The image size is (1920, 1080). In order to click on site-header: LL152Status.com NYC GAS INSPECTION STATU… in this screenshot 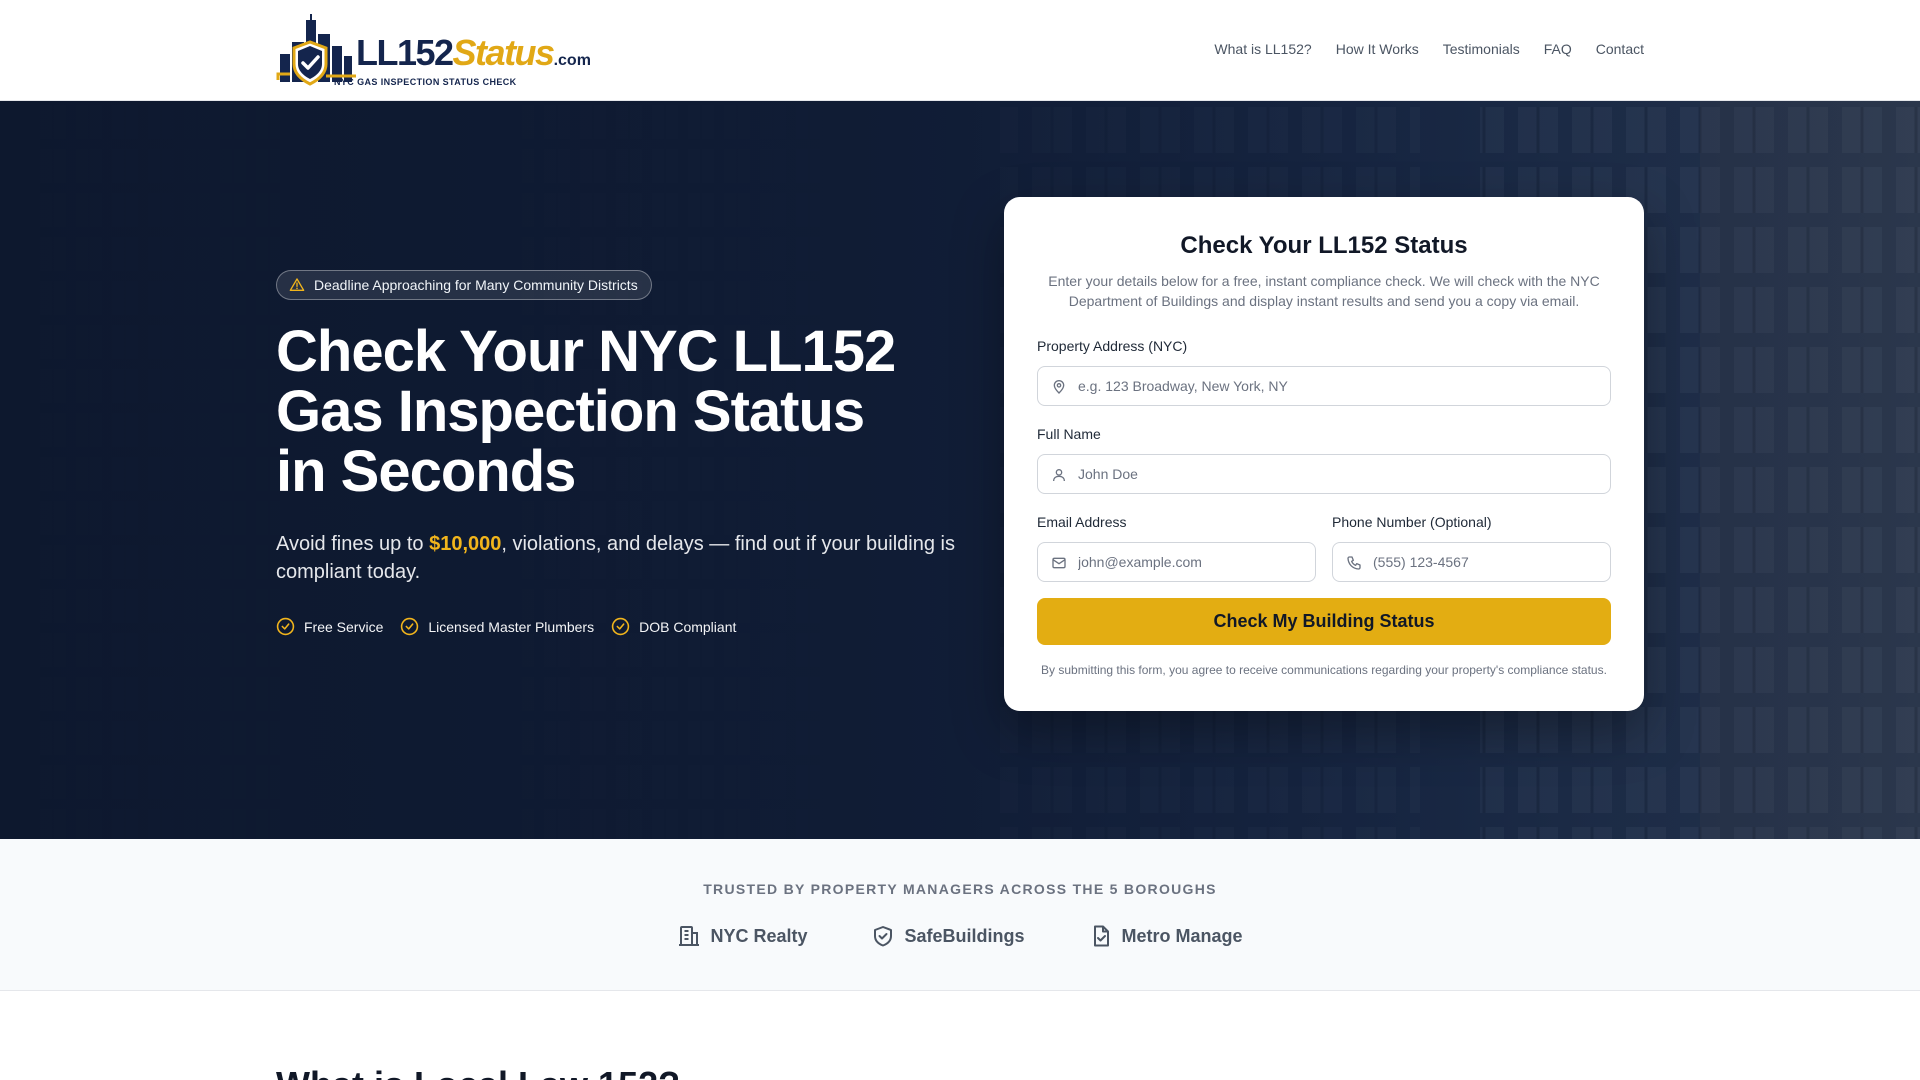, I will do `click(960, 50)`.